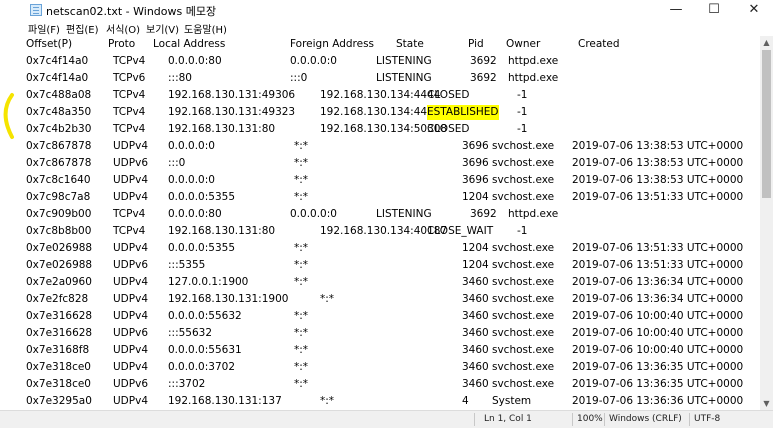  What do you see at coordinates (658, 367) in the screenshot?
I see `cell-created: 2019-07-06 13:36:35 UTC+0000` at bounding box center [658, 367].